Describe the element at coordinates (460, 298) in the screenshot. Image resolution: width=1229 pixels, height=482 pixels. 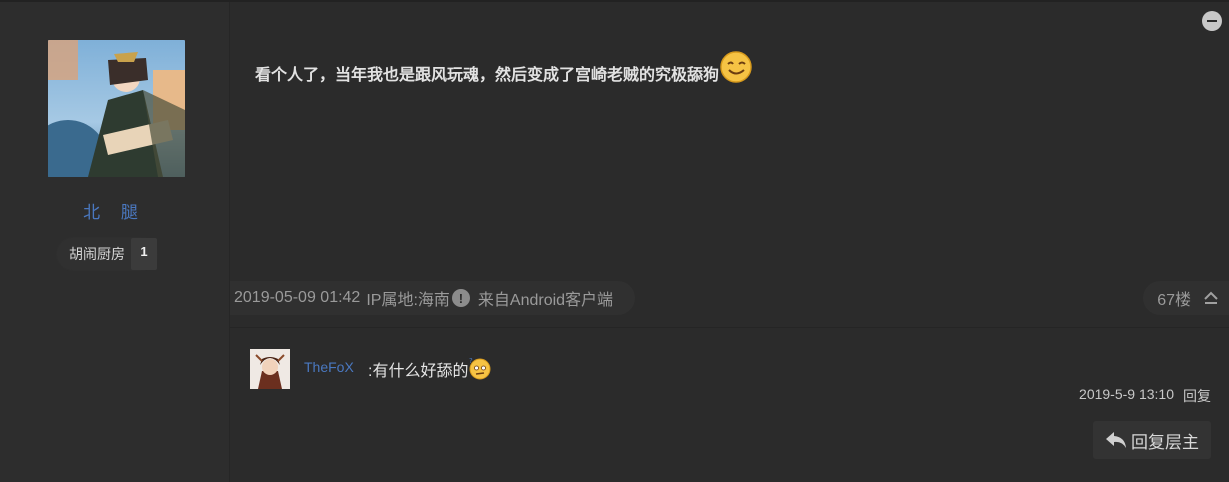
I see `exclamation-circle-icon: !` at that location.